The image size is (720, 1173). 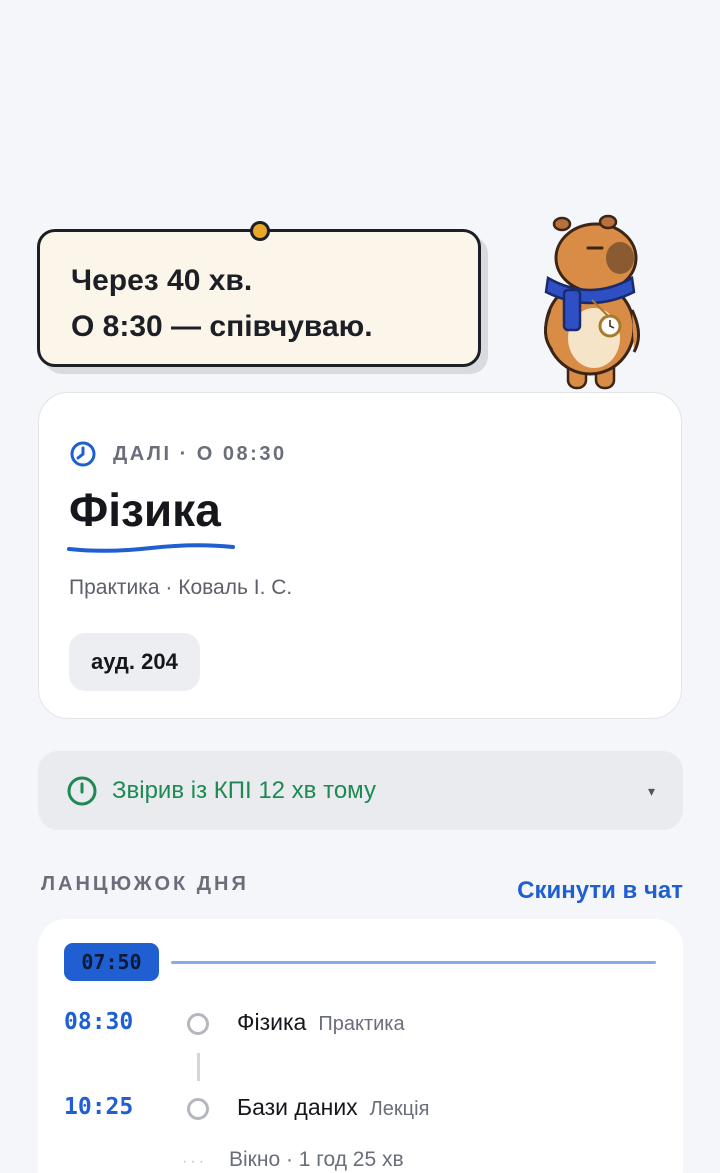 I want to click on timeline-subject: Фізика Практика, so click(x=321, y=1022).